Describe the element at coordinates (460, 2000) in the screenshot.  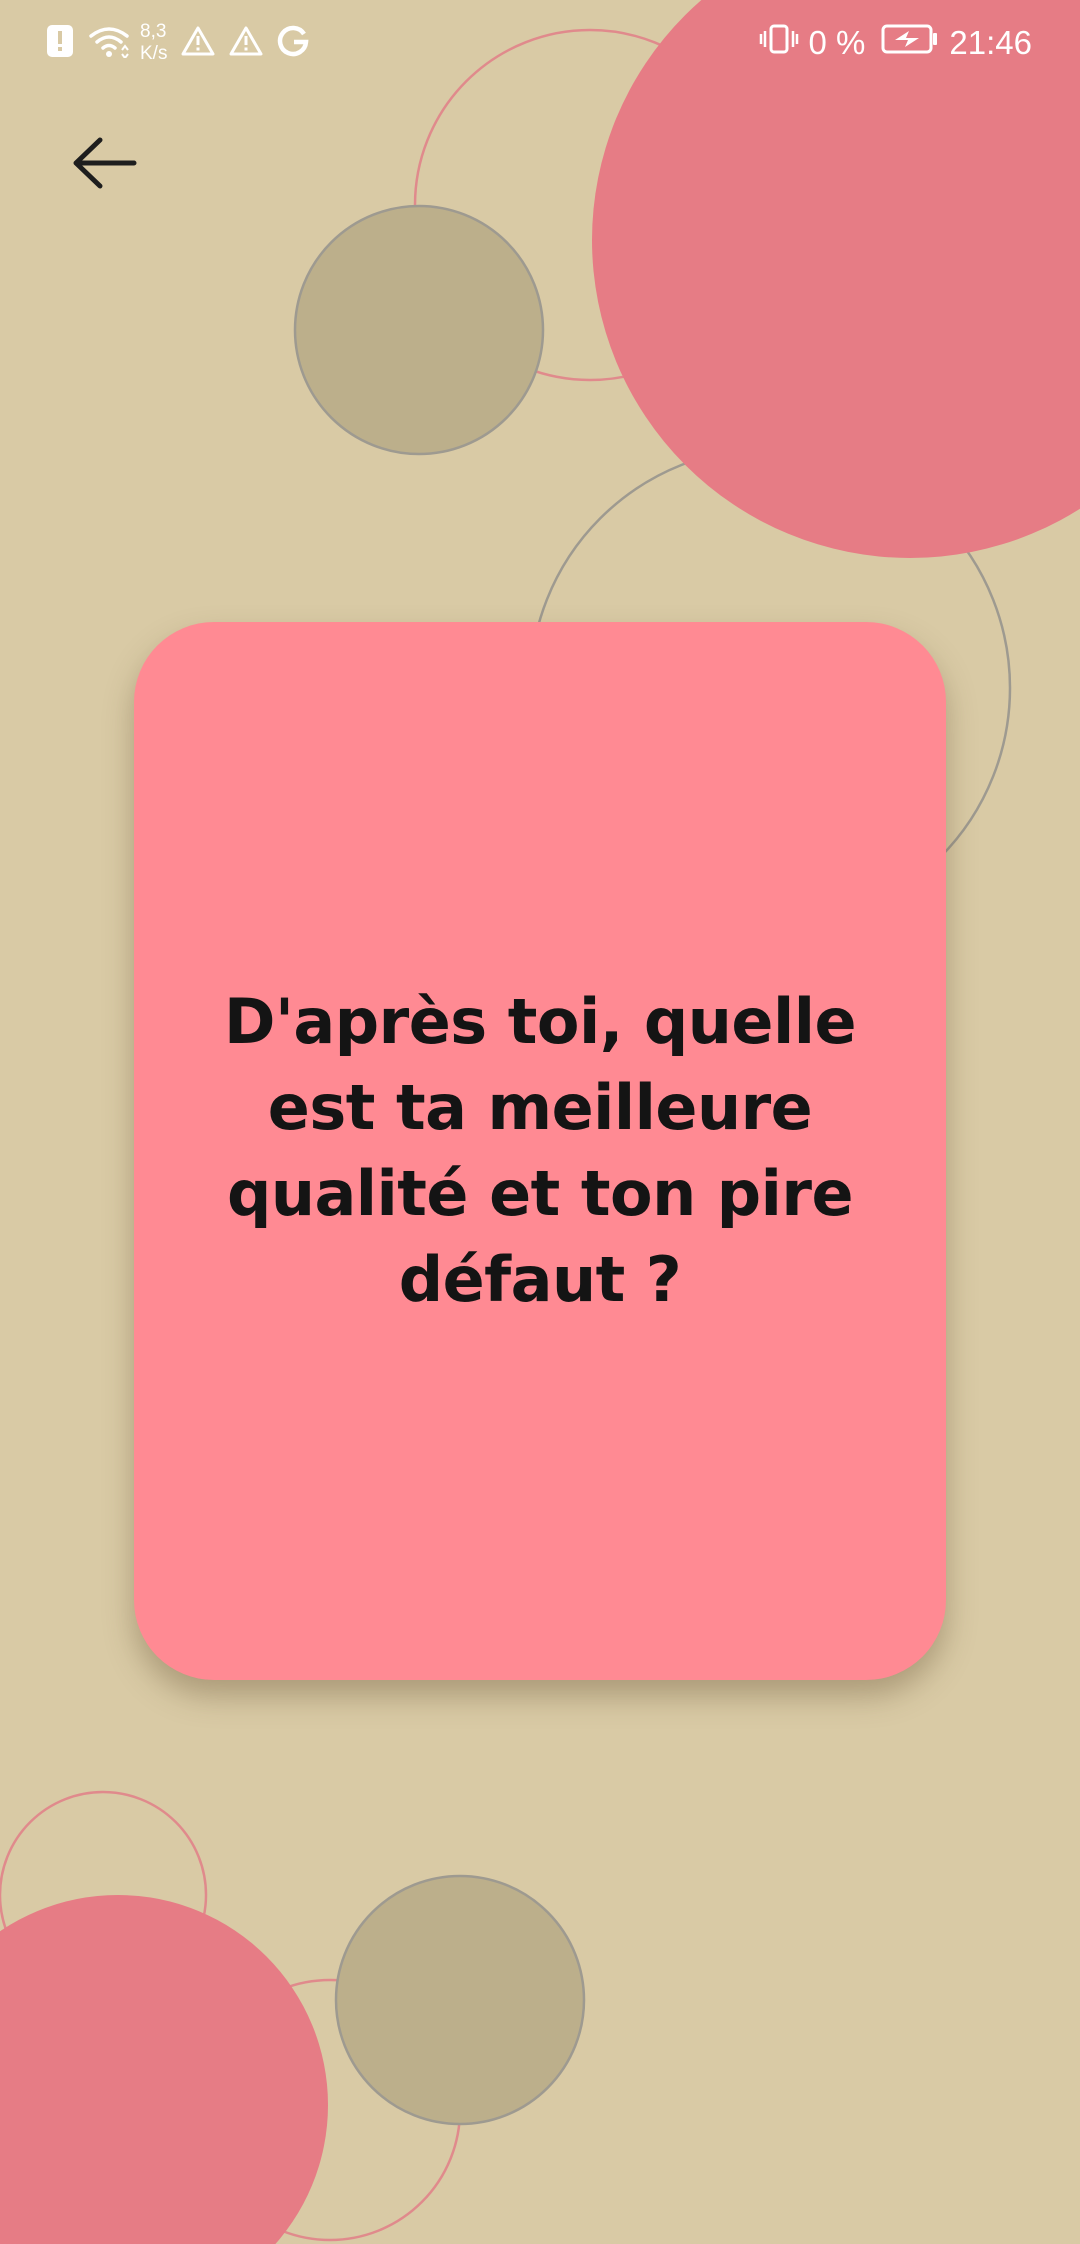
I see `grey-circle-bottom` at that location.